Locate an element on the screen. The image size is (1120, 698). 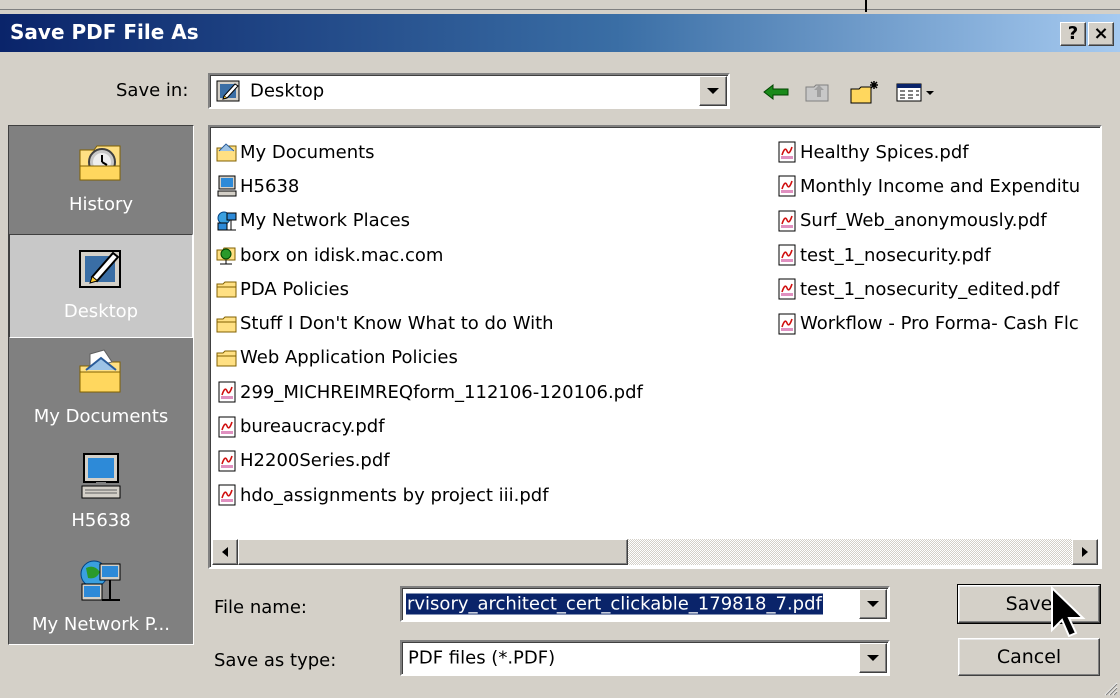
file-list-item: borx on idisk.mac.com is located at coordinates (429, 255).